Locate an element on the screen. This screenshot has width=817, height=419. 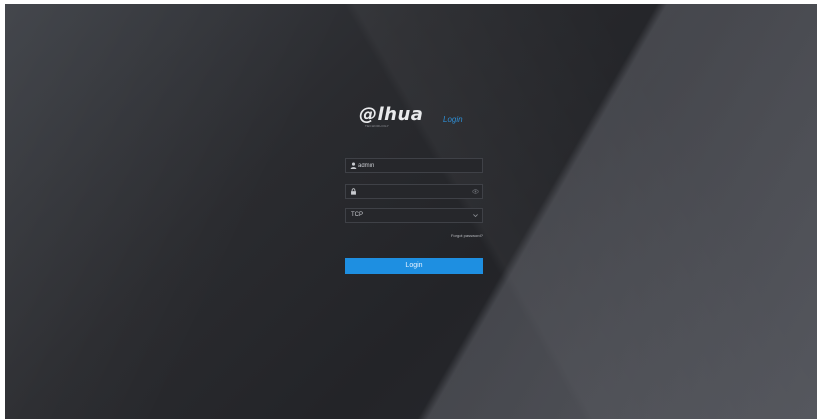
brand-logo: @lhua TECHNOLOGY Login is located at coordinates (429, 117).